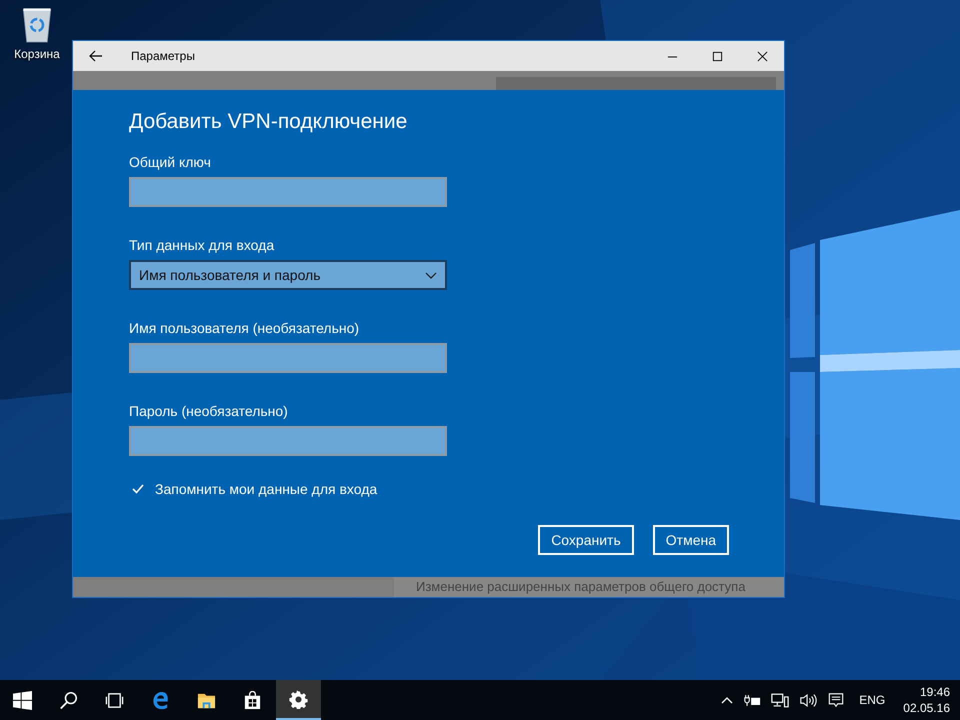 The width and height of the screenshot is (960, 720). Describe the element at coordinates (163, 56) in the screenshot. I see `window-title: Параметры` at that location.